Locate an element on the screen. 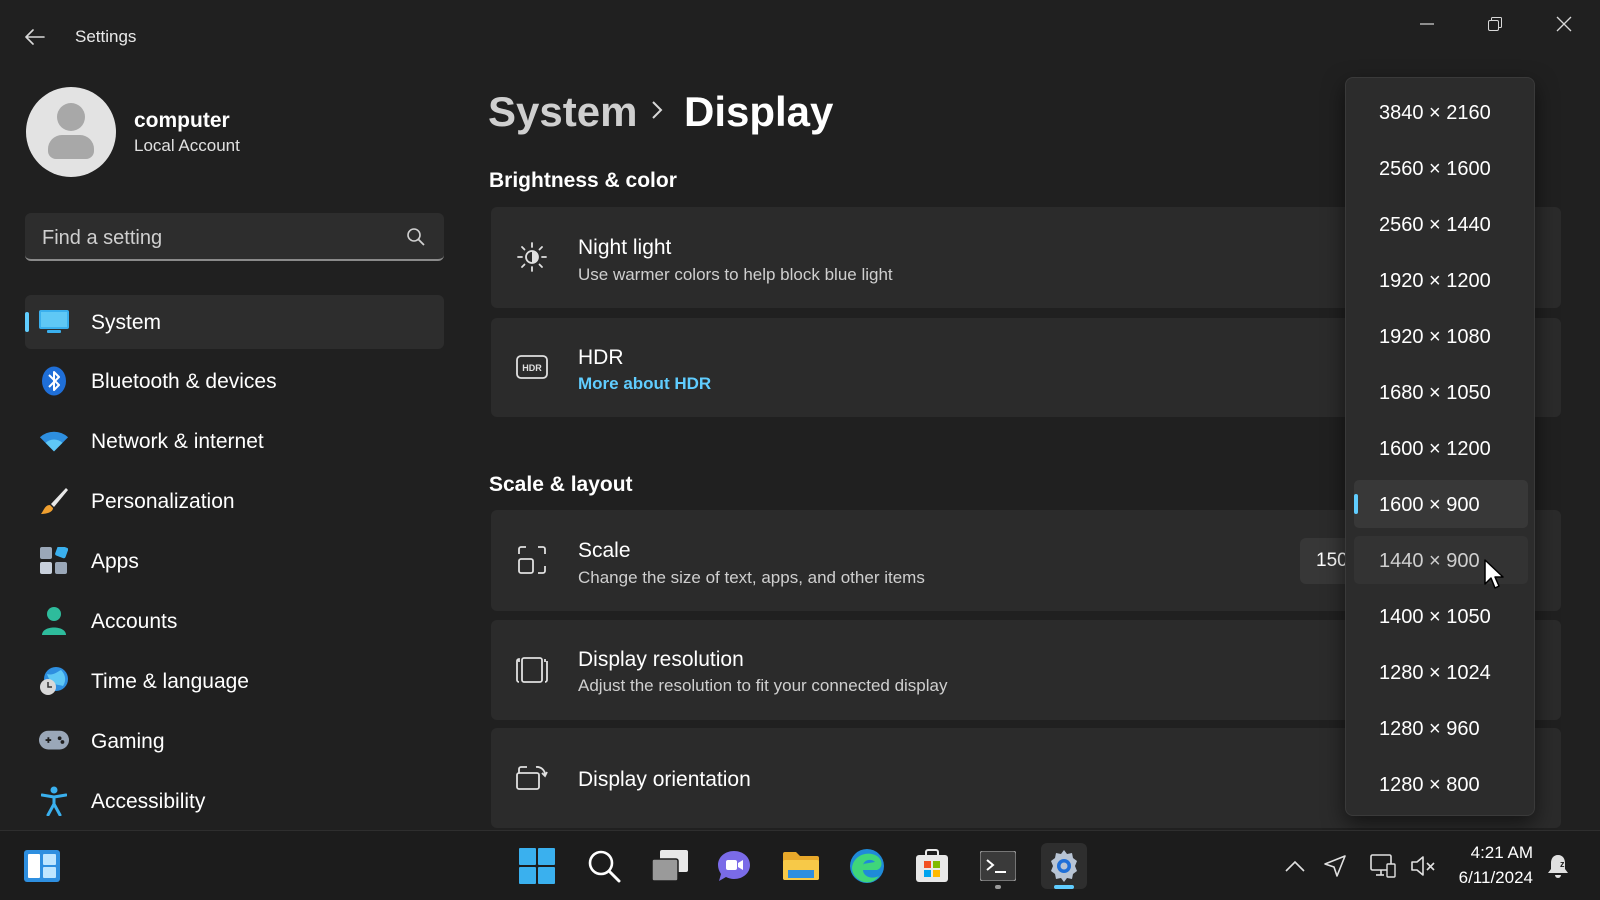 The image size is (1600, 900). sidebar-item-network: Network & internet is located at coordinates (234, 441).